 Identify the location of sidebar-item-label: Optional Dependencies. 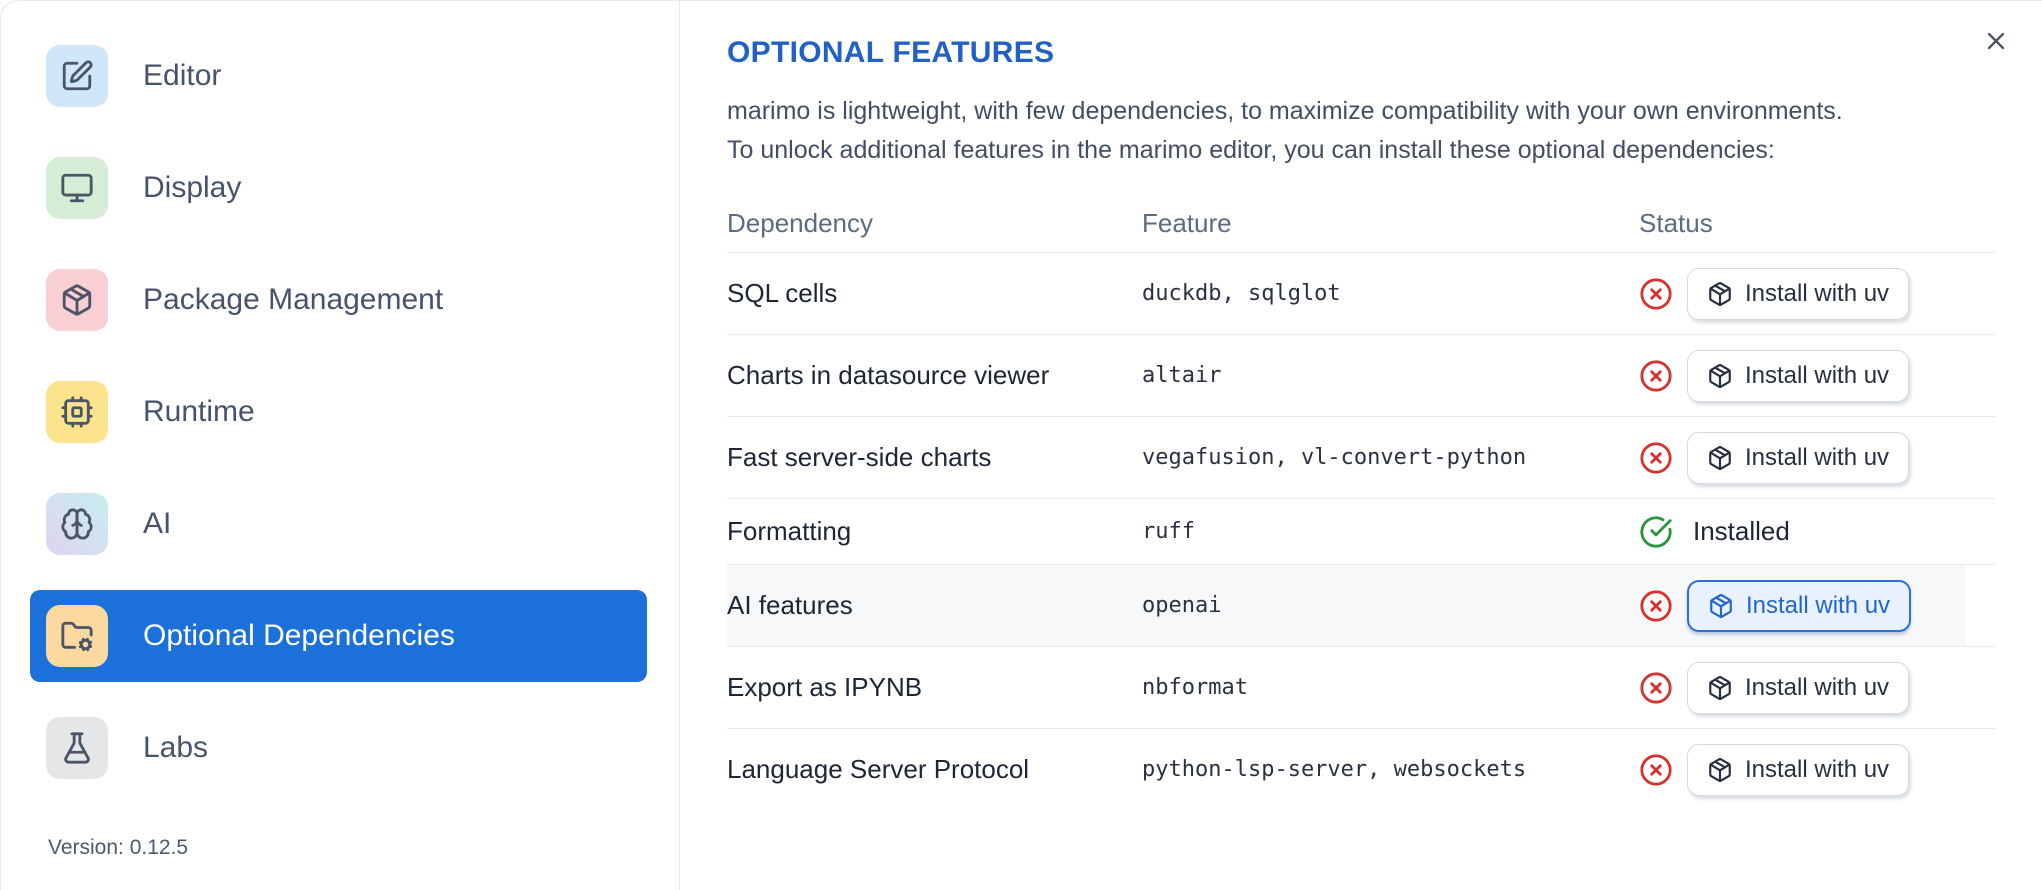
(299, 635).